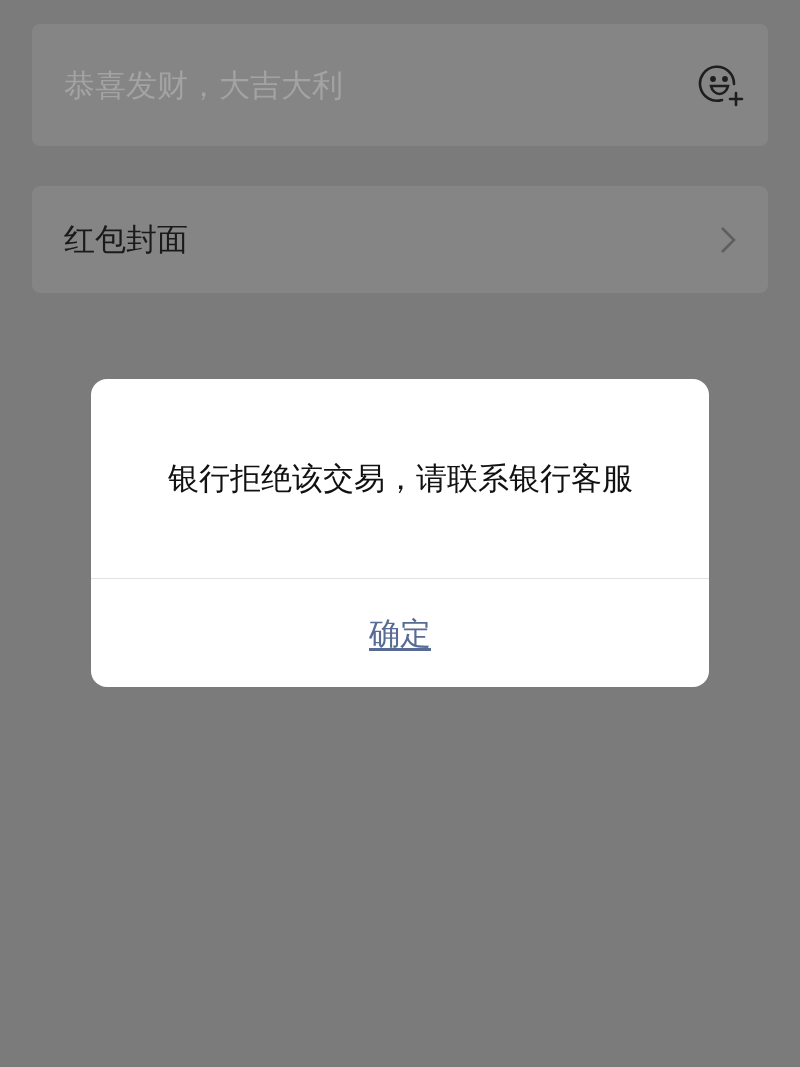 This screenshot has height=1067, width=800. What do you see at coordinates (721, 85) in the screenshot?
I see `emoji-add-icon` at bounding box center [721, 85].